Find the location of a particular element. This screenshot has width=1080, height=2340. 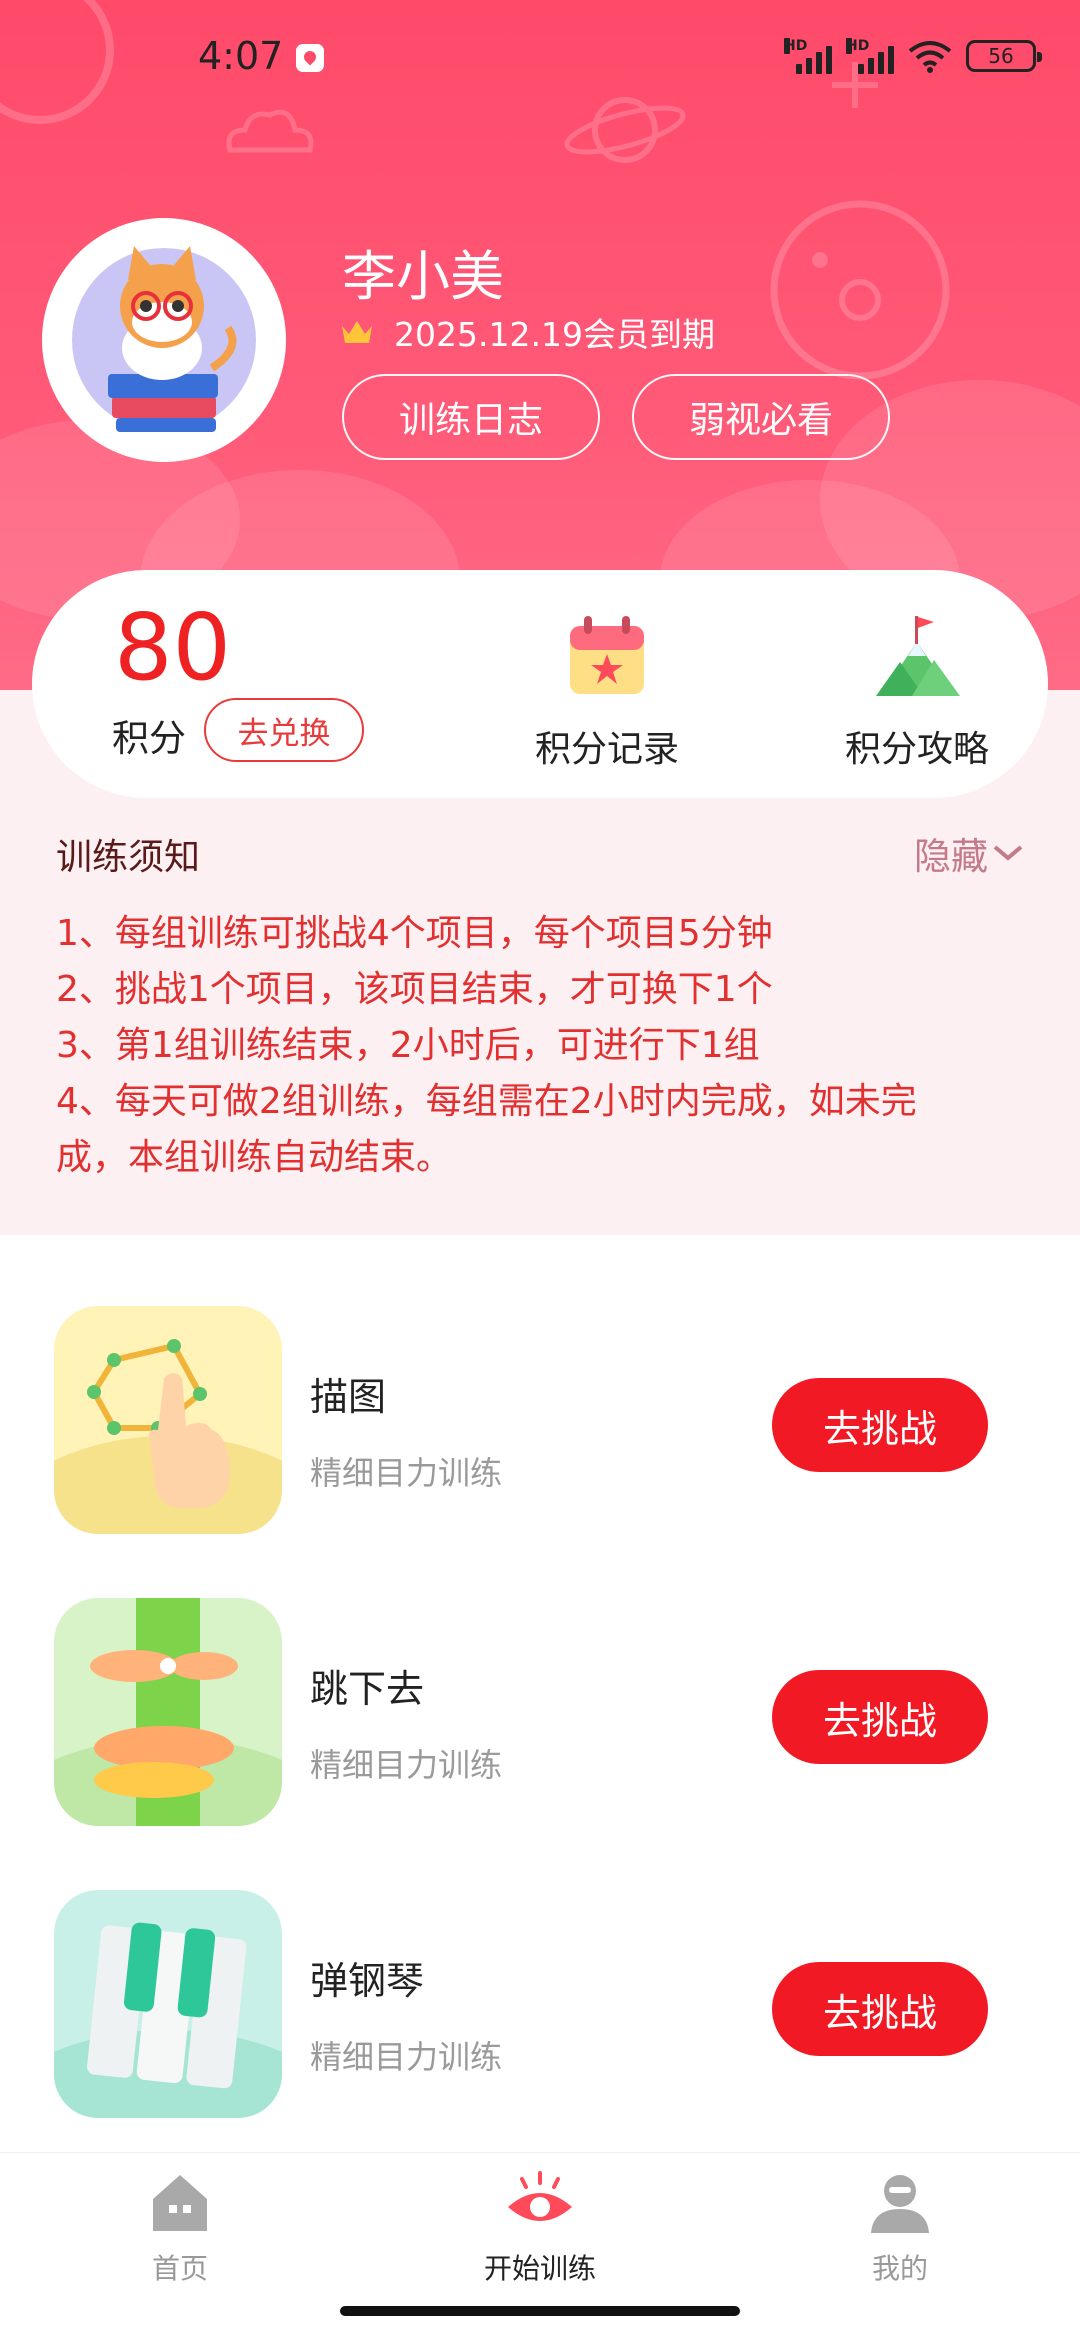

exchange-label: 去兑换 is located at coordinates (284, 733).